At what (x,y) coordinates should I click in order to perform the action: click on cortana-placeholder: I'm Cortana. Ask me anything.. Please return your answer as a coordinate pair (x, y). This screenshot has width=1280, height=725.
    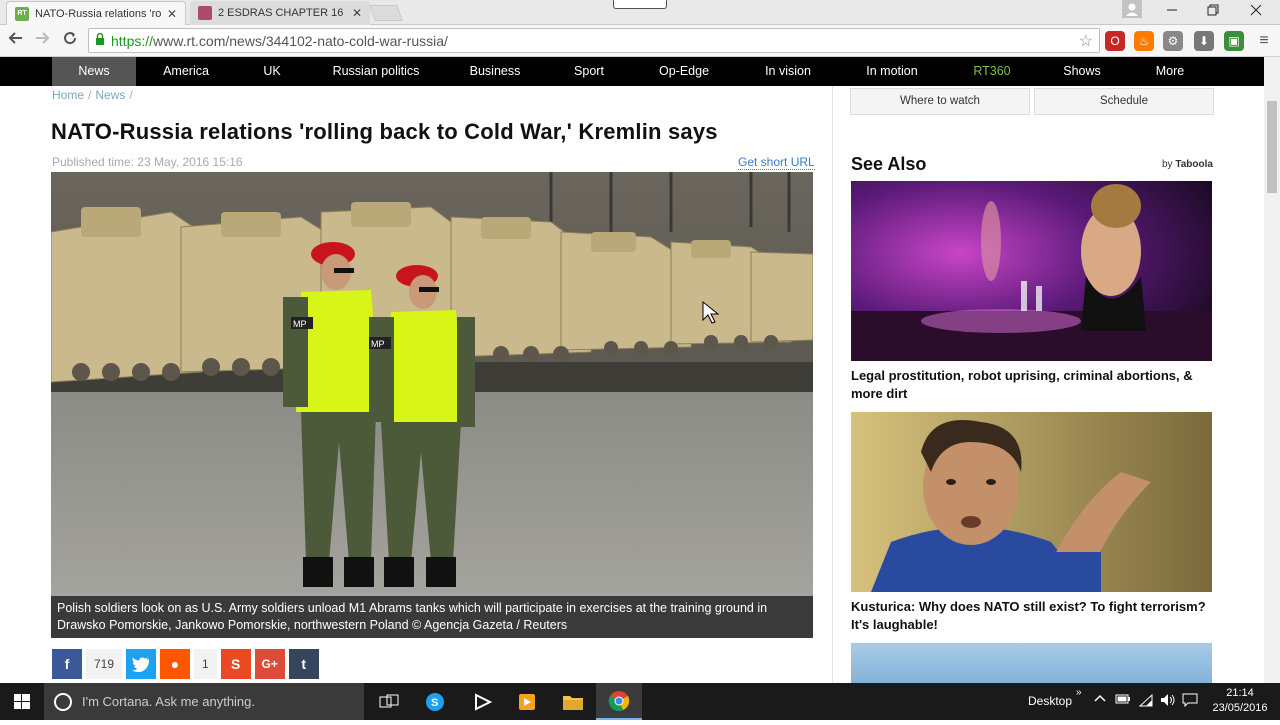
    Looking at the image, I should click on (169, 701).